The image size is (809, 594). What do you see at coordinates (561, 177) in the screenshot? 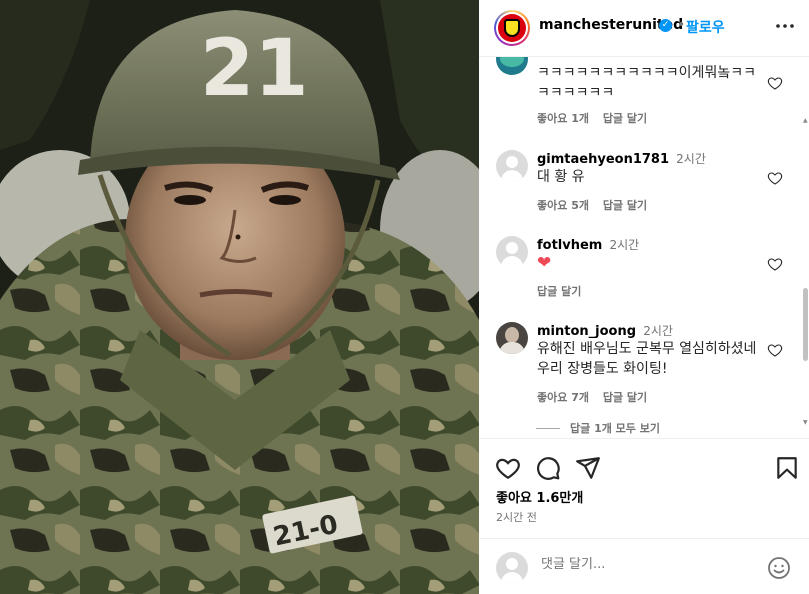
I see `comment-text: 대 황 유` at bounding box center [561, 177].